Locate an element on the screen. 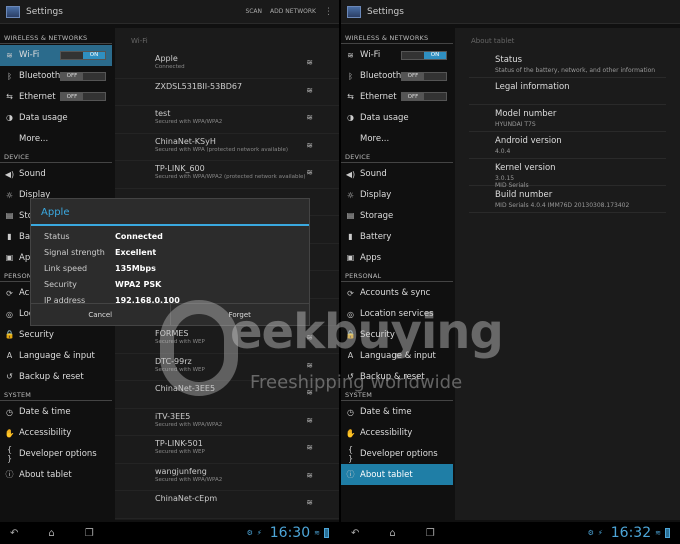  scan-button: SCAN is located at coordinates (253, 11).